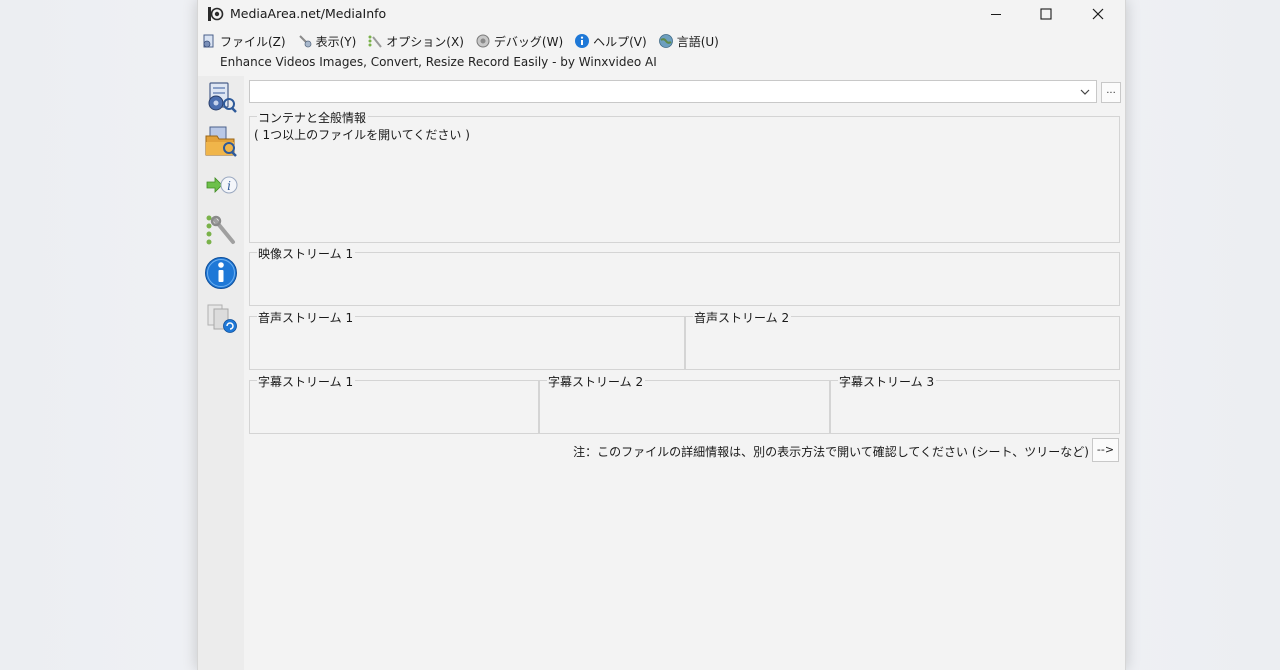  I want to click on view-icon, so click(304, 41).